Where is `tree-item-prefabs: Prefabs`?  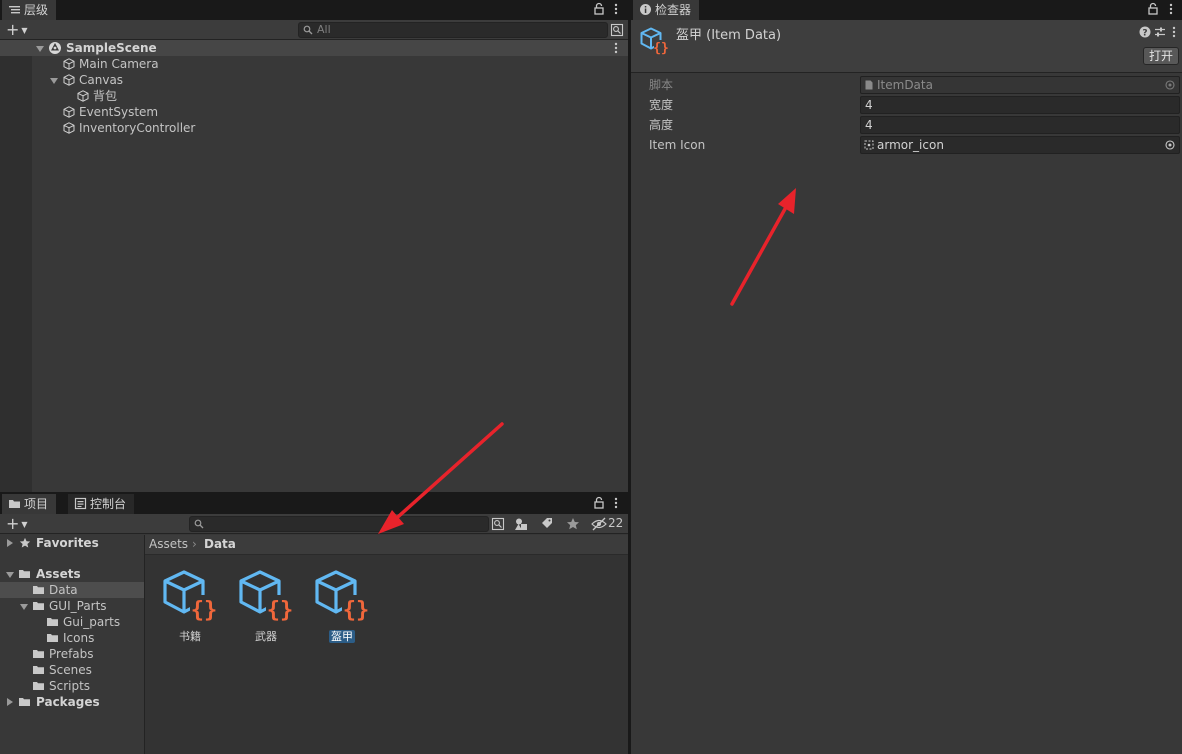
tree-item-prefabs: Prefabs is located at coordinates (72, 654).